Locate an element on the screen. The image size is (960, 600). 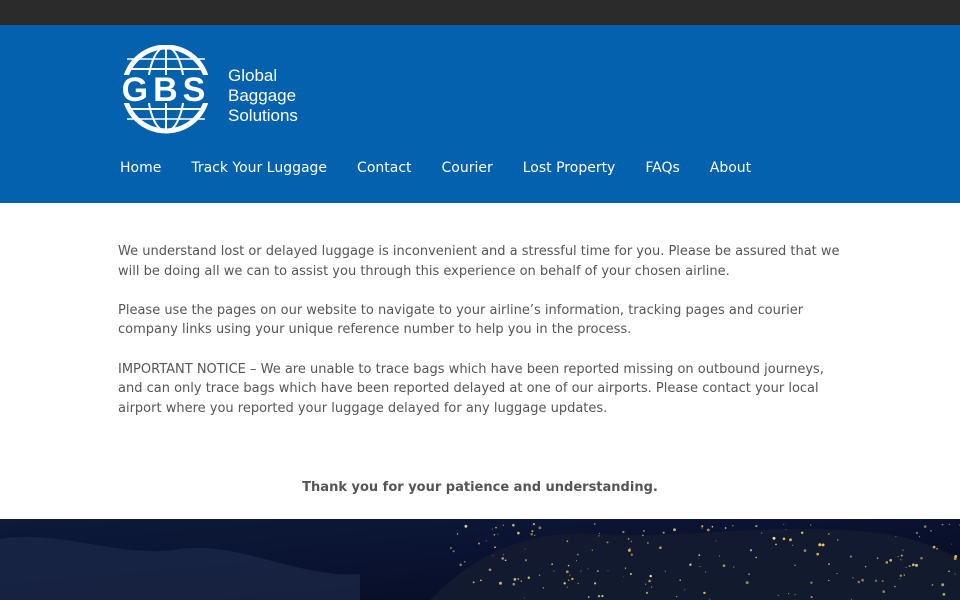
nav-contact: Contact is located at coordinates (384, 168).